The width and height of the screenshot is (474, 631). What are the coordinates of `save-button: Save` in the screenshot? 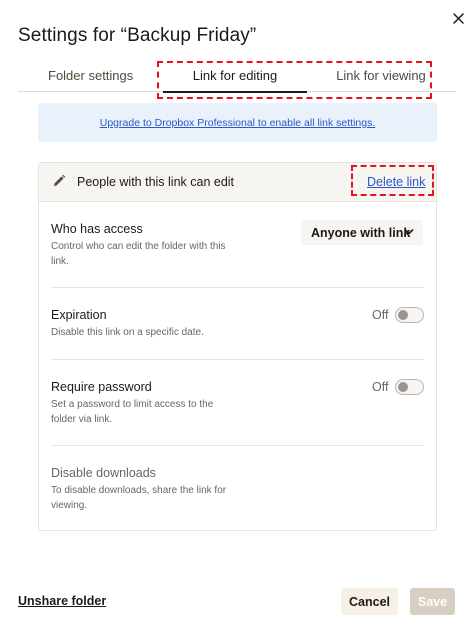 It's located at (432, 601).